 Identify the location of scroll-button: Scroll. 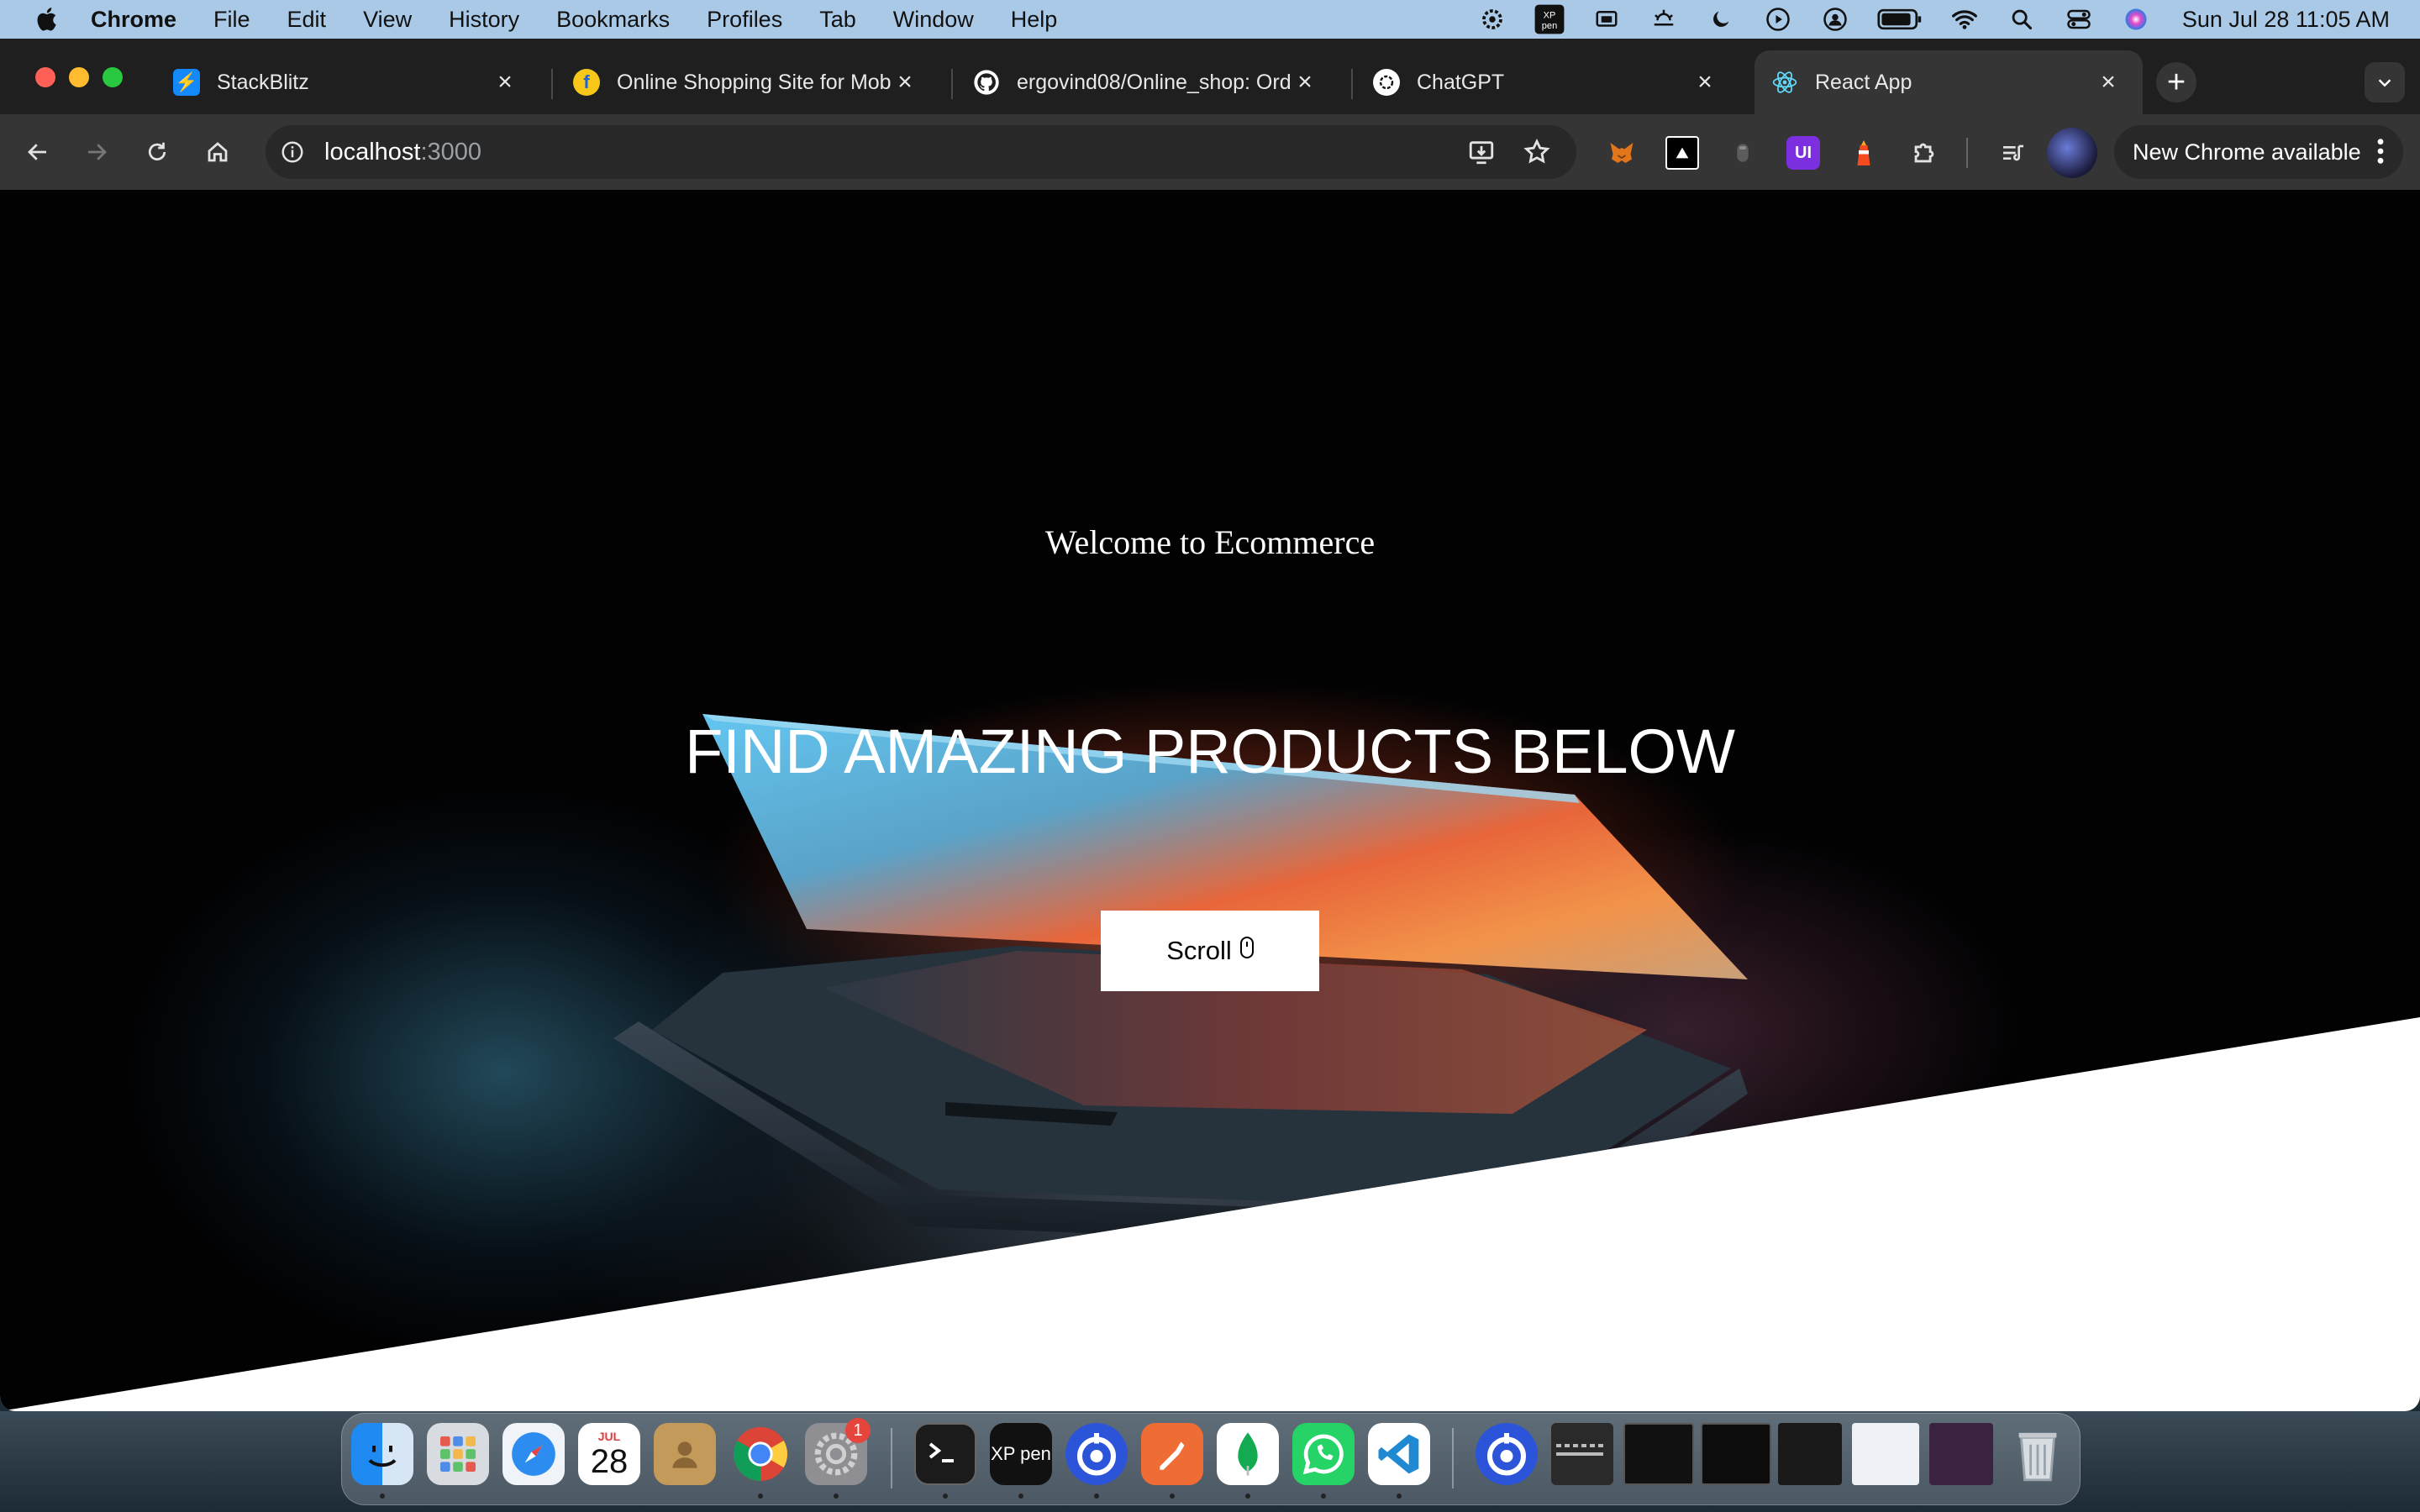
(1210, 951).